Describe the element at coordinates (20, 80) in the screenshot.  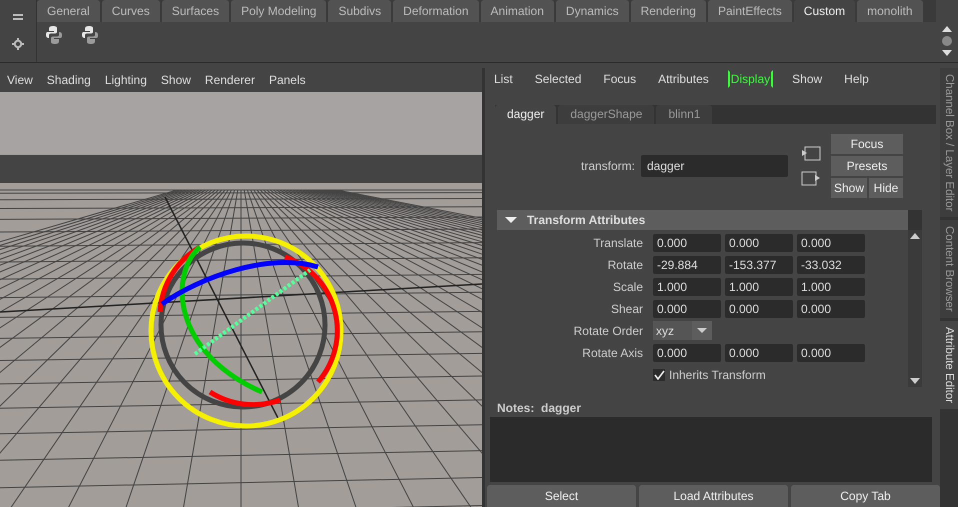
I see `viewport-menu-item: View` at that location.